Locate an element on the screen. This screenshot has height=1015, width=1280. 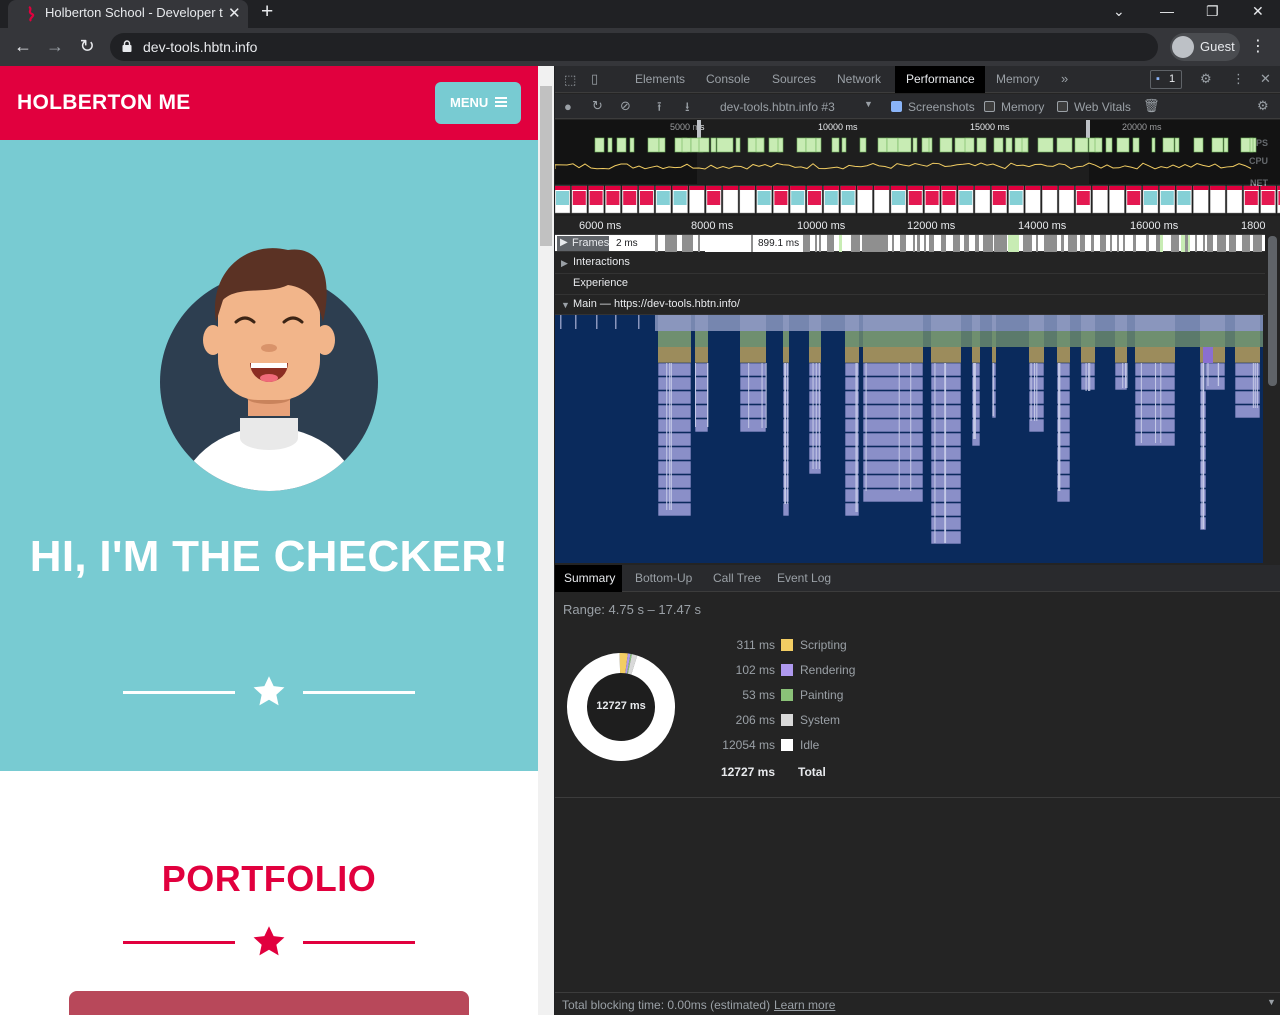
screenshots-label: Screenshots is located at coordinates (941, 107).